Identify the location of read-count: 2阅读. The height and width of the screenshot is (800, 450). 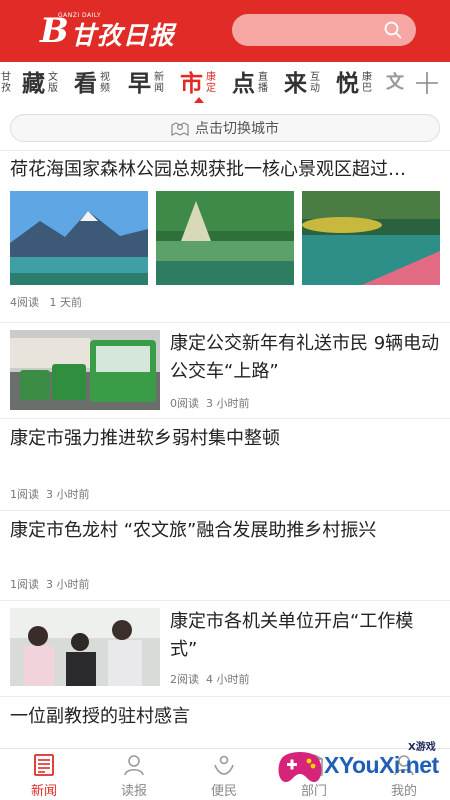
(184, 679).